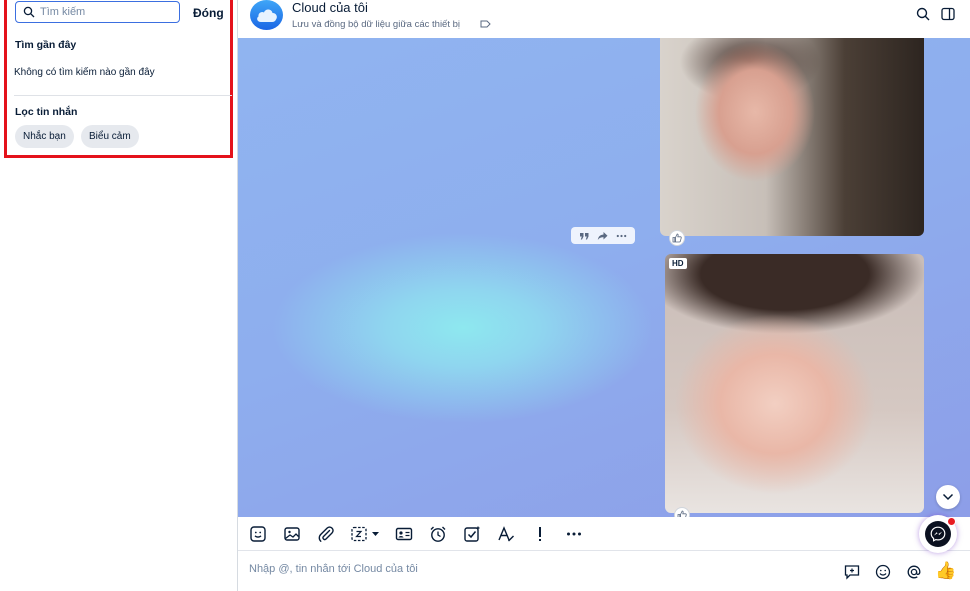 The height and width of the screenshot is (591, 970). I want to click on quote-icon, so click(584, 236).